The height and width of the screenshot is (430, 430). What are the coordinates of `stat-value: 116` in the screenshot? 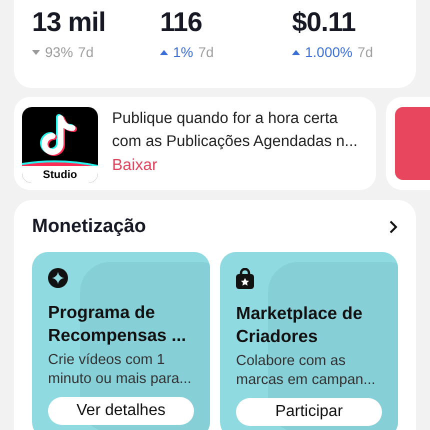 It's located at (182, 22).